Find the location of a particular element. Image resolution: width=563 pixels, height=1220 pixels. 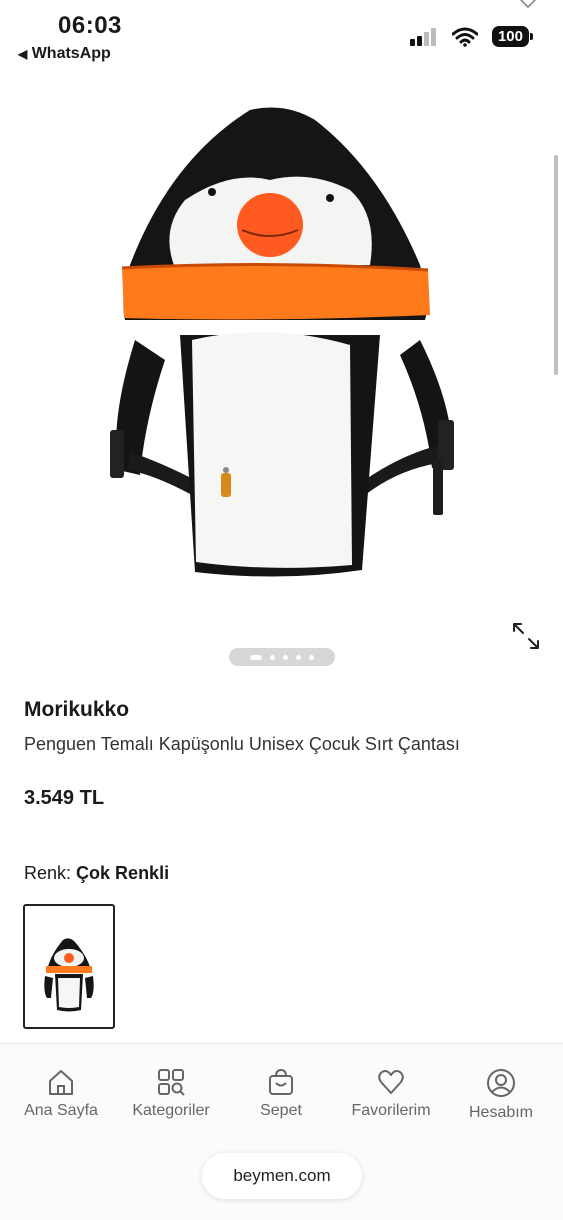

home-icon is located at coordinates (61, 1082).